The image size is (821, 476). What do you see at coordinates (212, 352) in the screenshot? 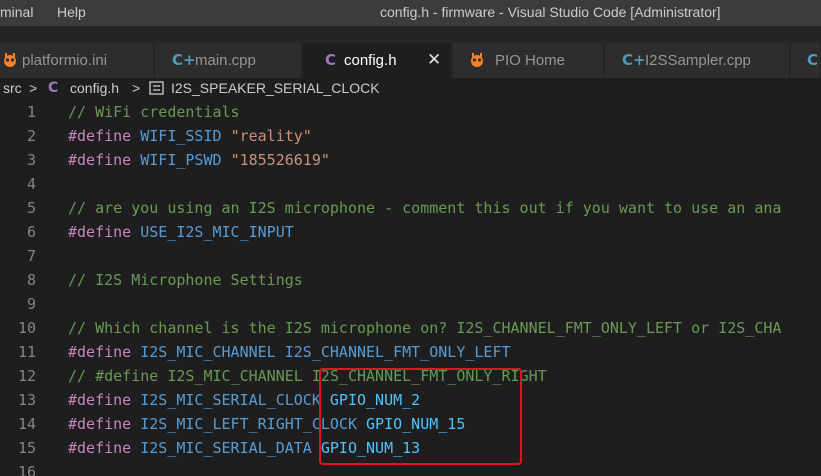
I see `code-token: I2S_MIC_CHANNEL` at bounding box center [212, 352].